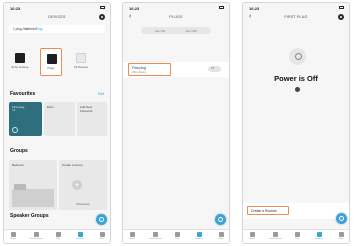 This screenshot has height=246, width=354. I want to click on create-routine-button: Create a Routine, so click(268, 210).